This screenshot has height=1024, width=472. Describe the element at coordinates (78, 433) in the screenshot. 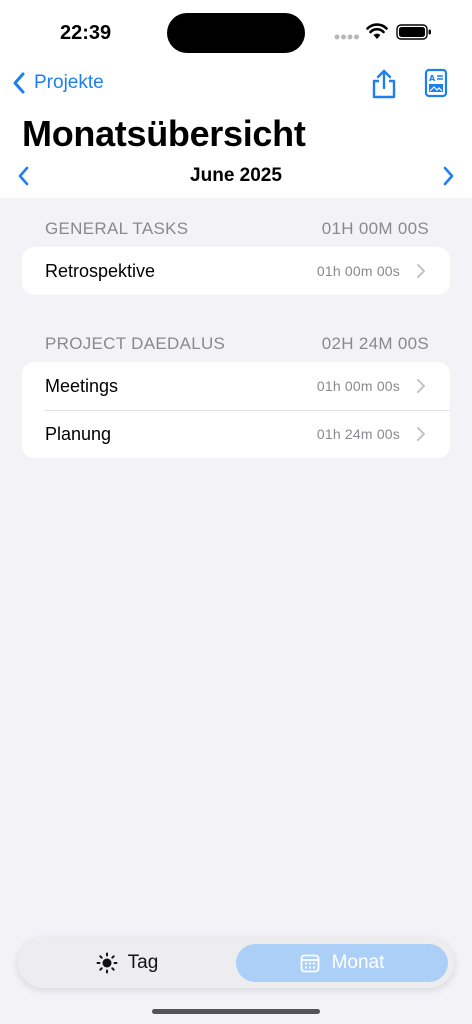

I see `task-name: Planung` at that location.